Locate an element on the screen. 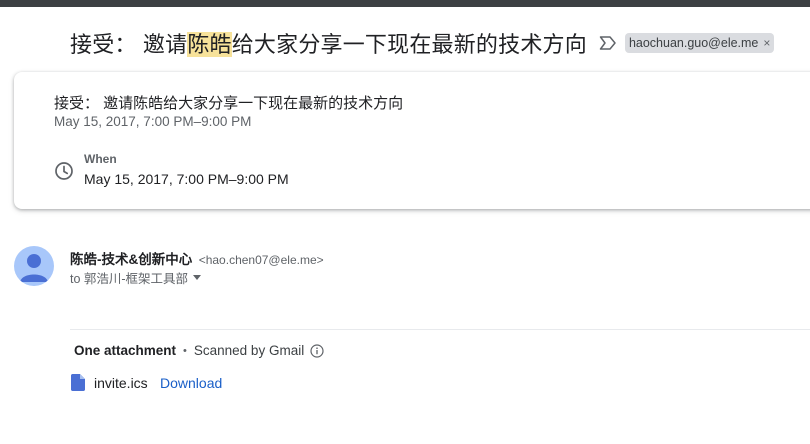  clock-icon is located at coordinates (64, 171).